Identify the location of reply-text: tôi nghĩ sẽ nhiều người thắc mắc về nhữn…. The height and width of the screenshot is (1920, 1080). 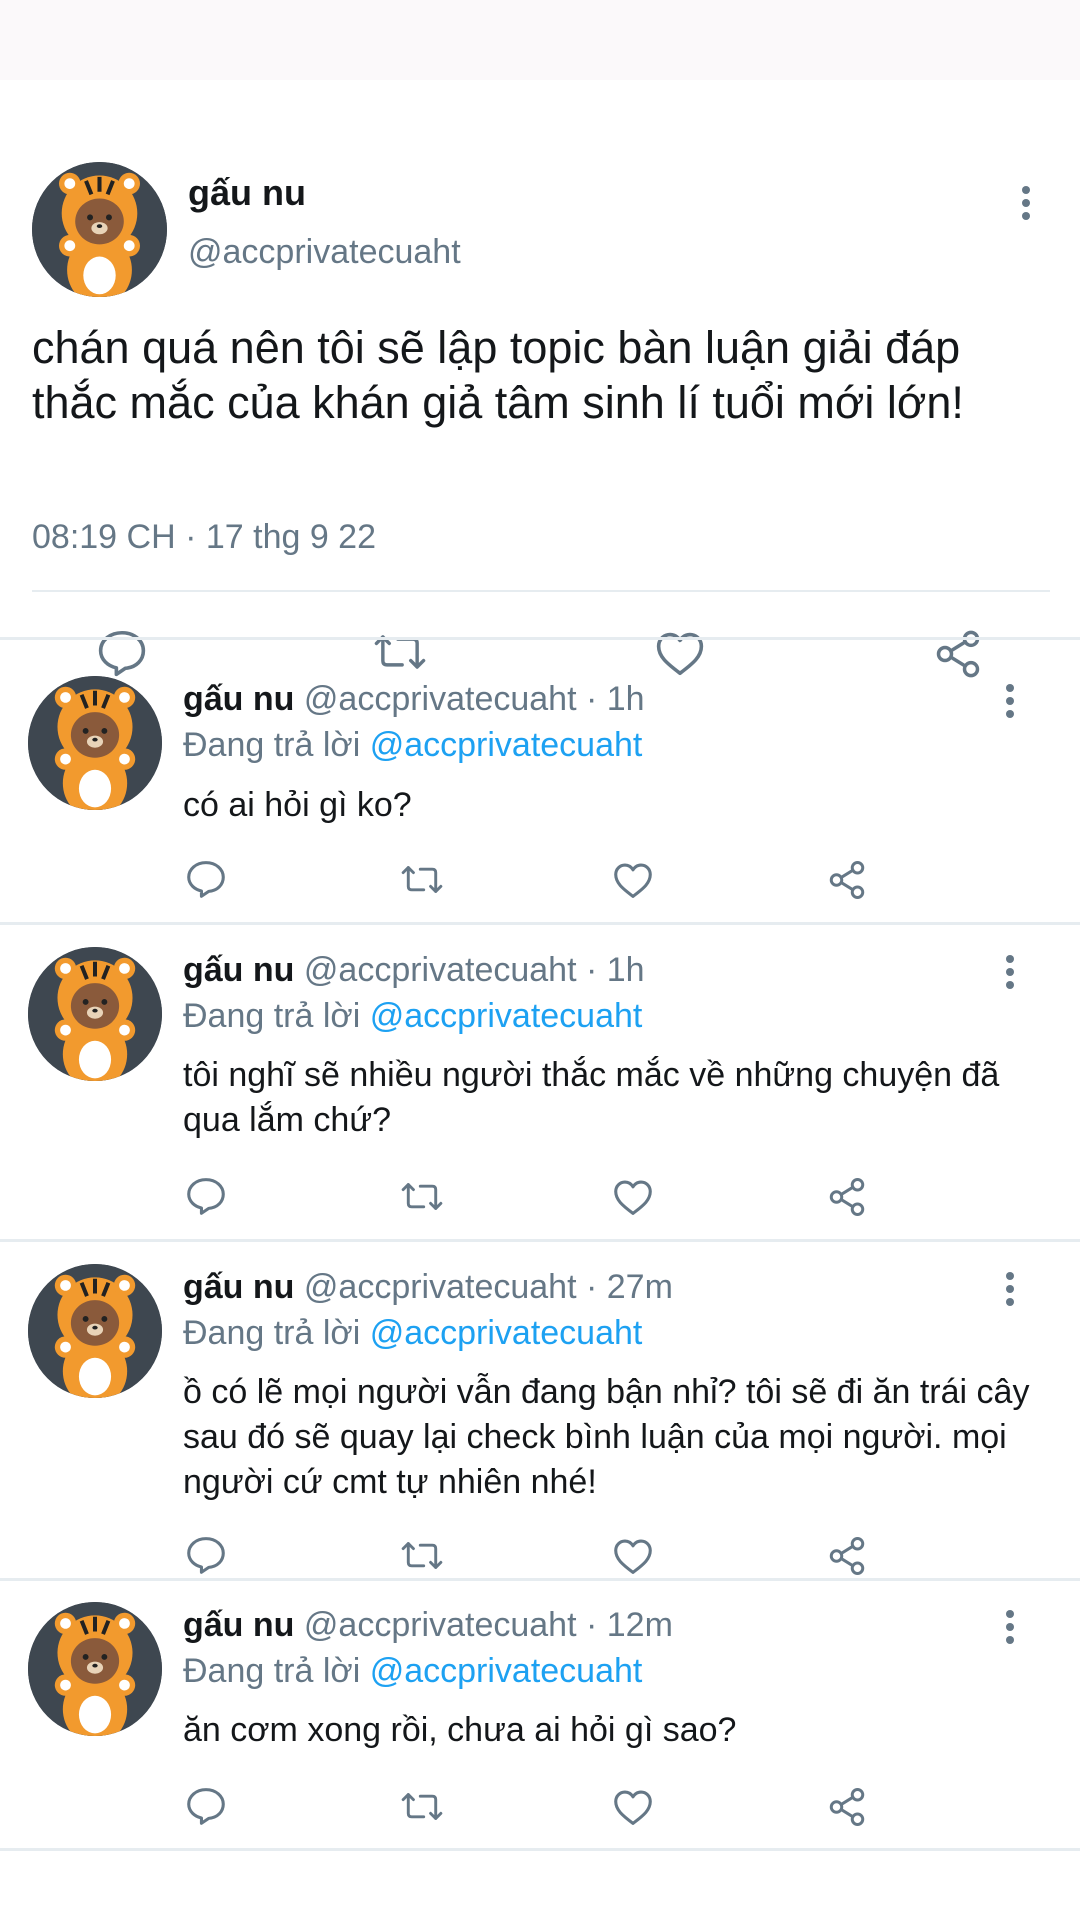
(591, 1097).